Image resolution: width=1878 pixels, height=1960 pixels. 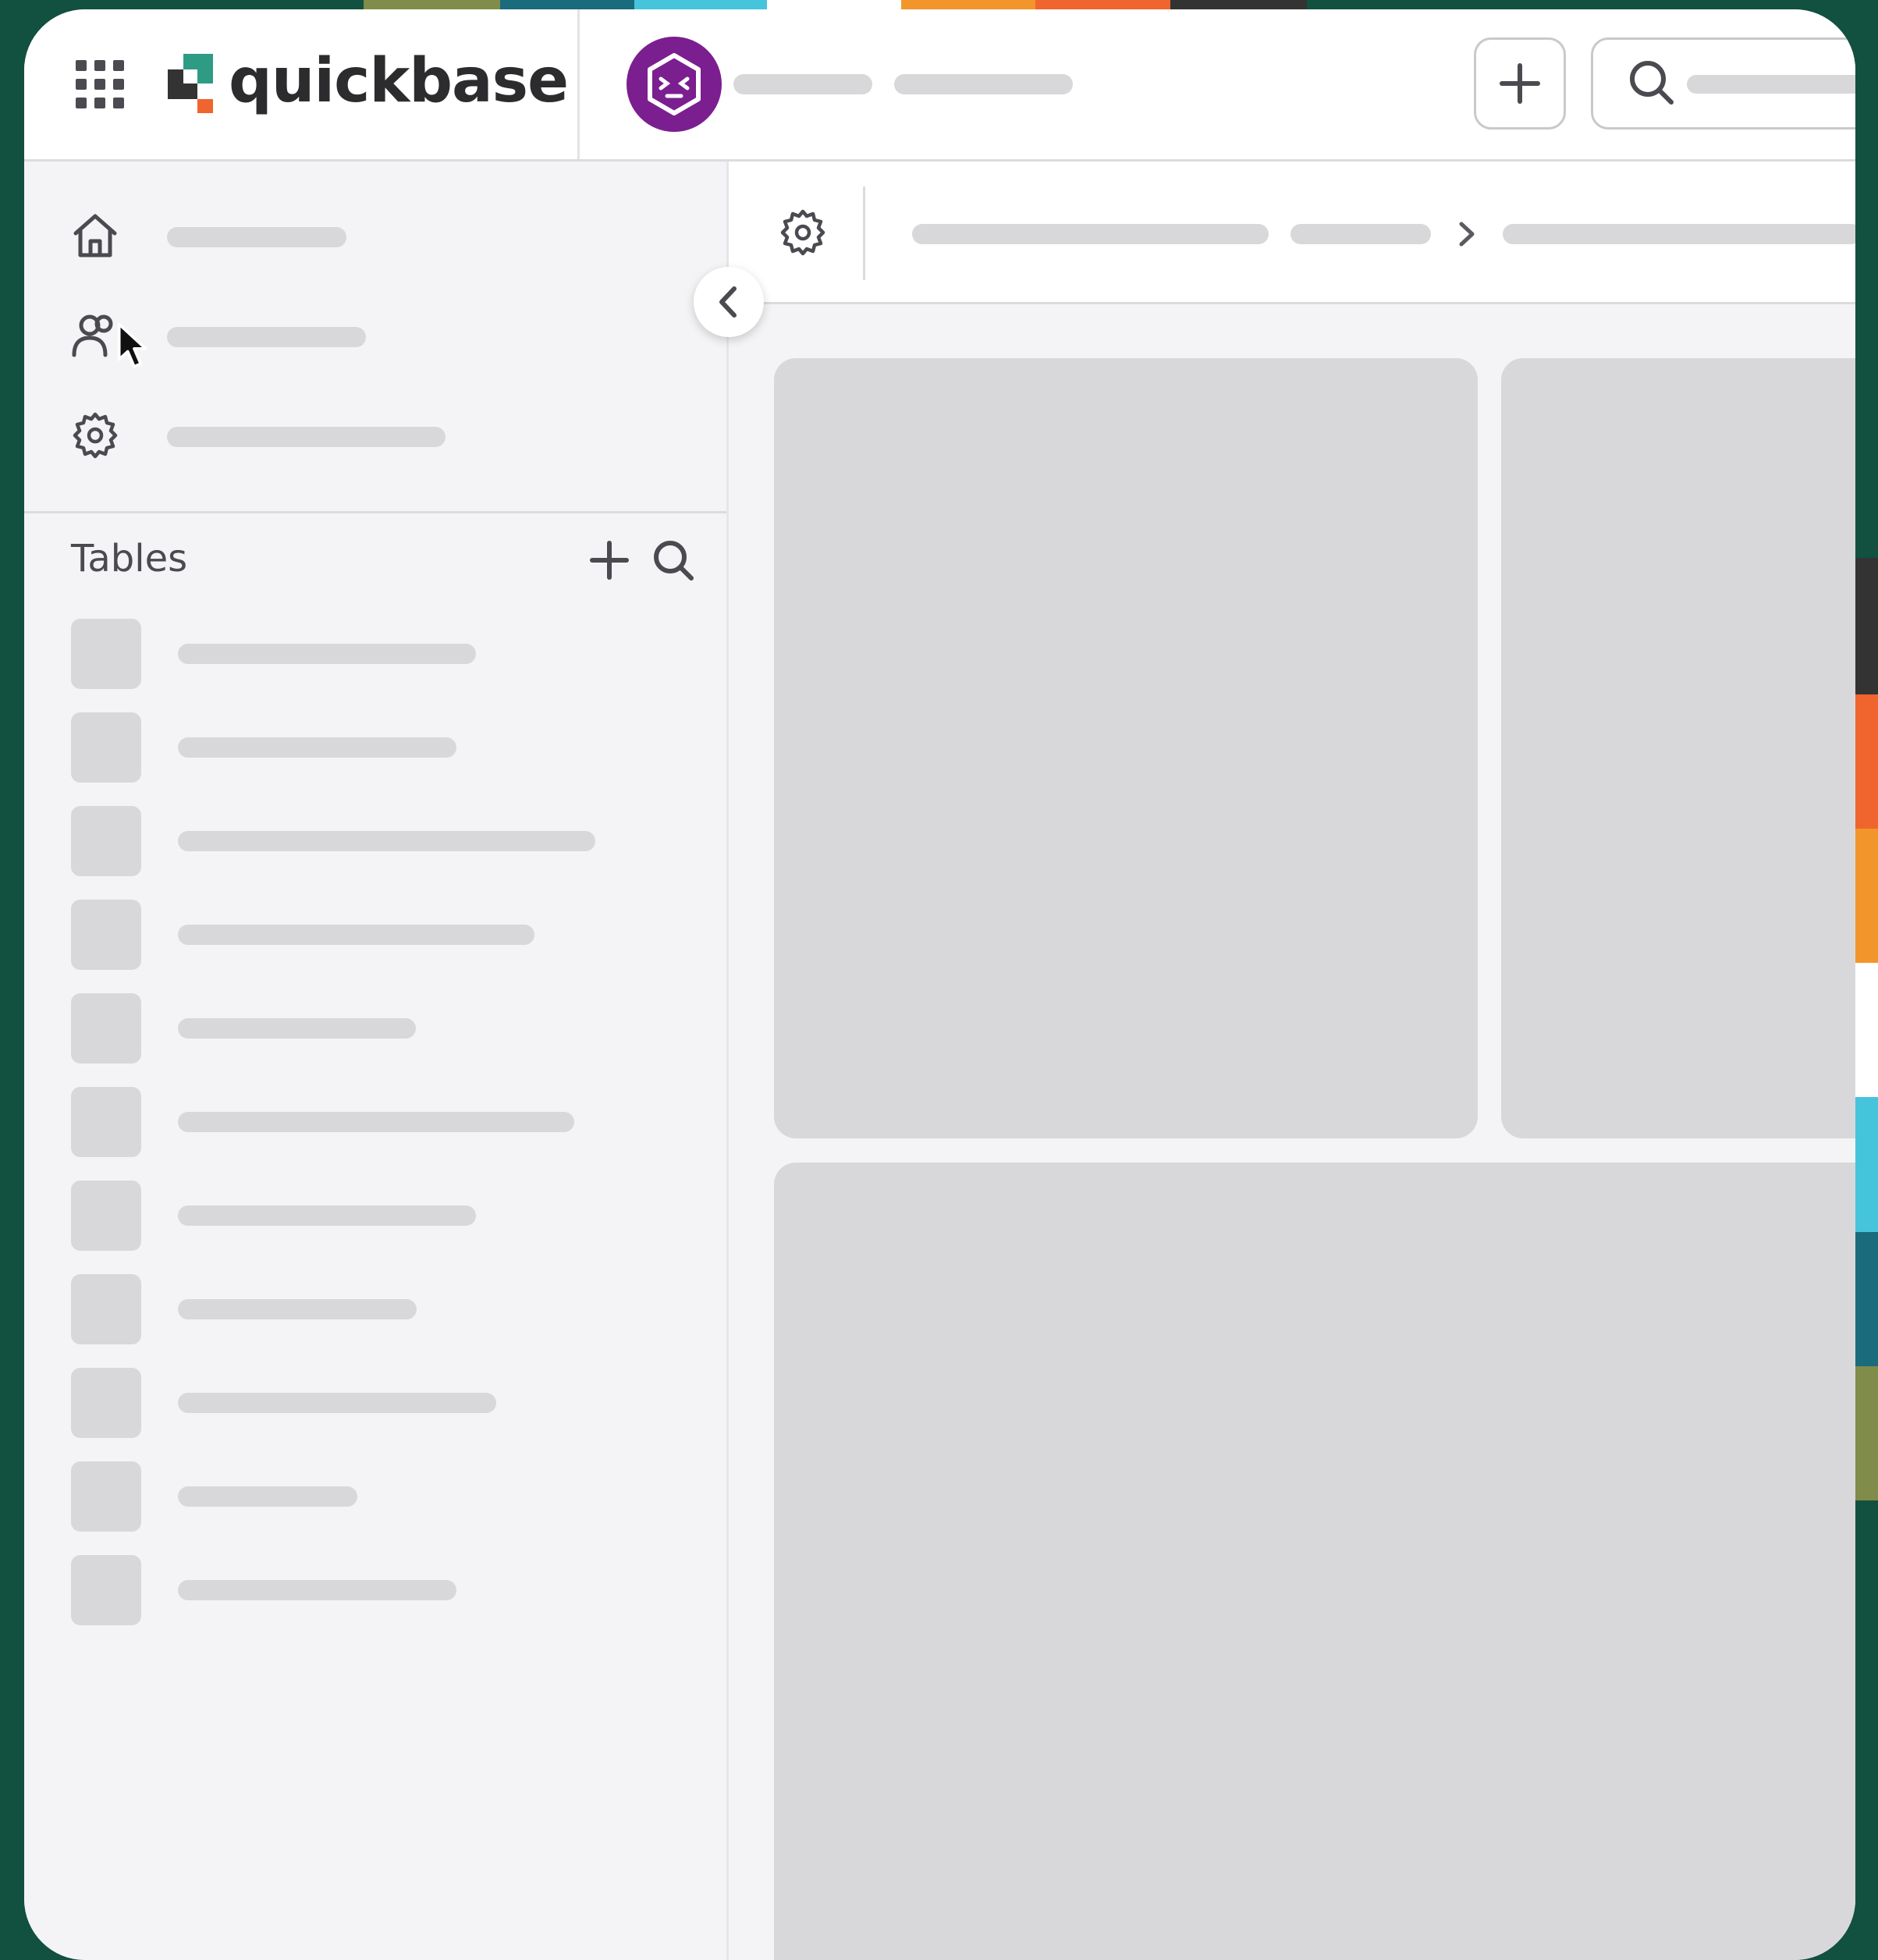 I want to click on sidebar-item-settings, so click(x=254, y=436).